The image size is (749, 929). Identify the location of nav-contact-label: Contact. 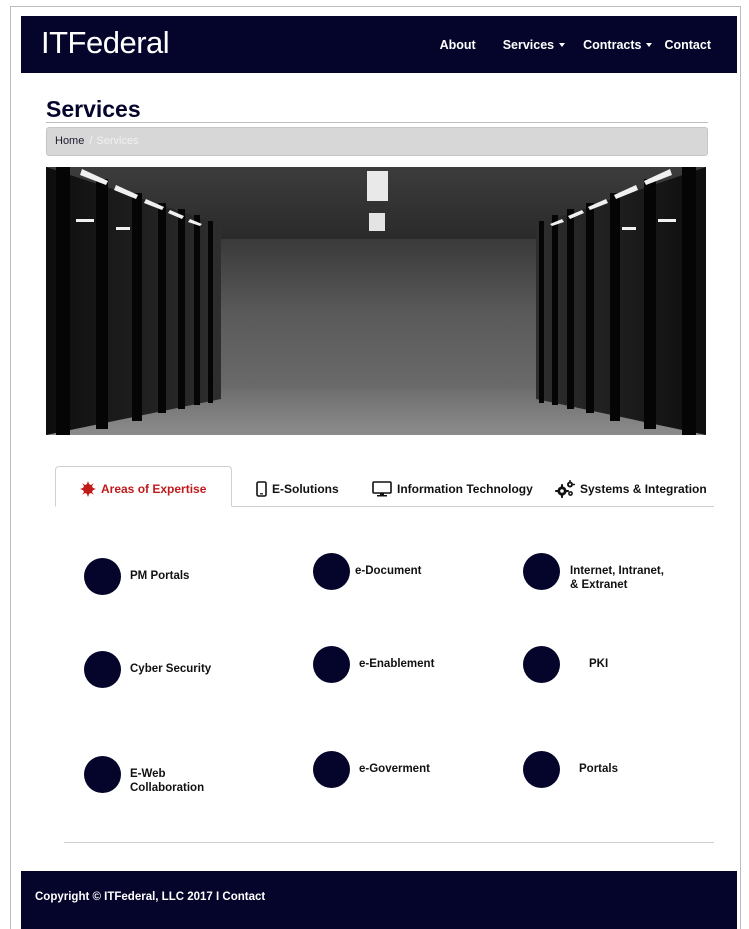
(687, 44).